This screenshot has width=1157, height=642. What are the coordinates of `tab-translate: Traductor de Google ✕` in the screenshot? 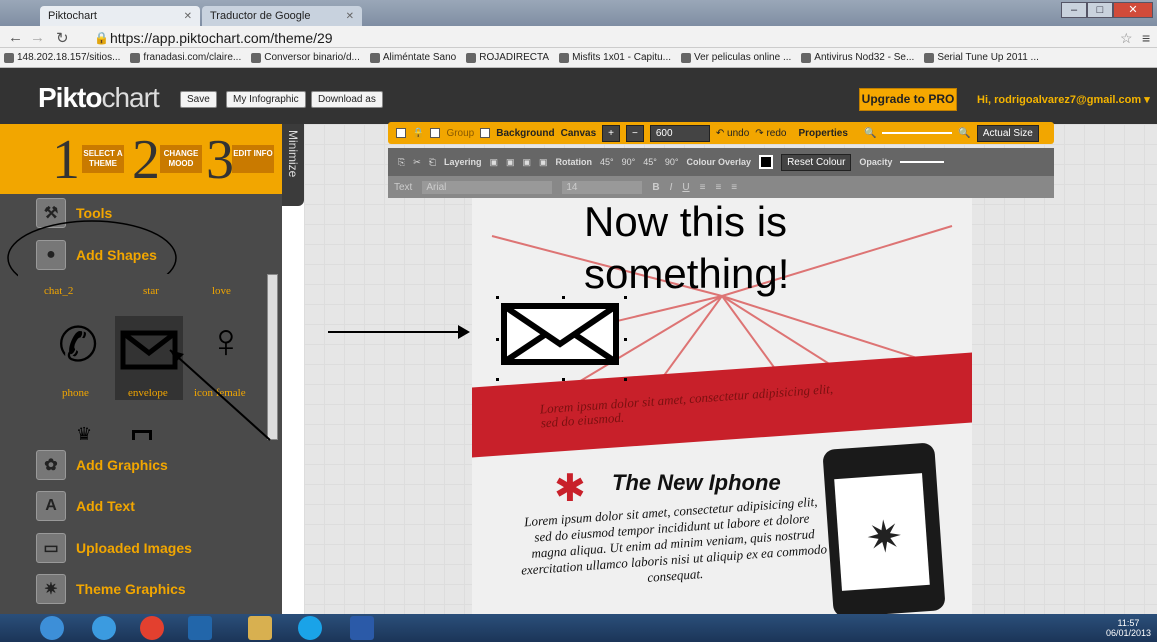 It's located at (282, 16).